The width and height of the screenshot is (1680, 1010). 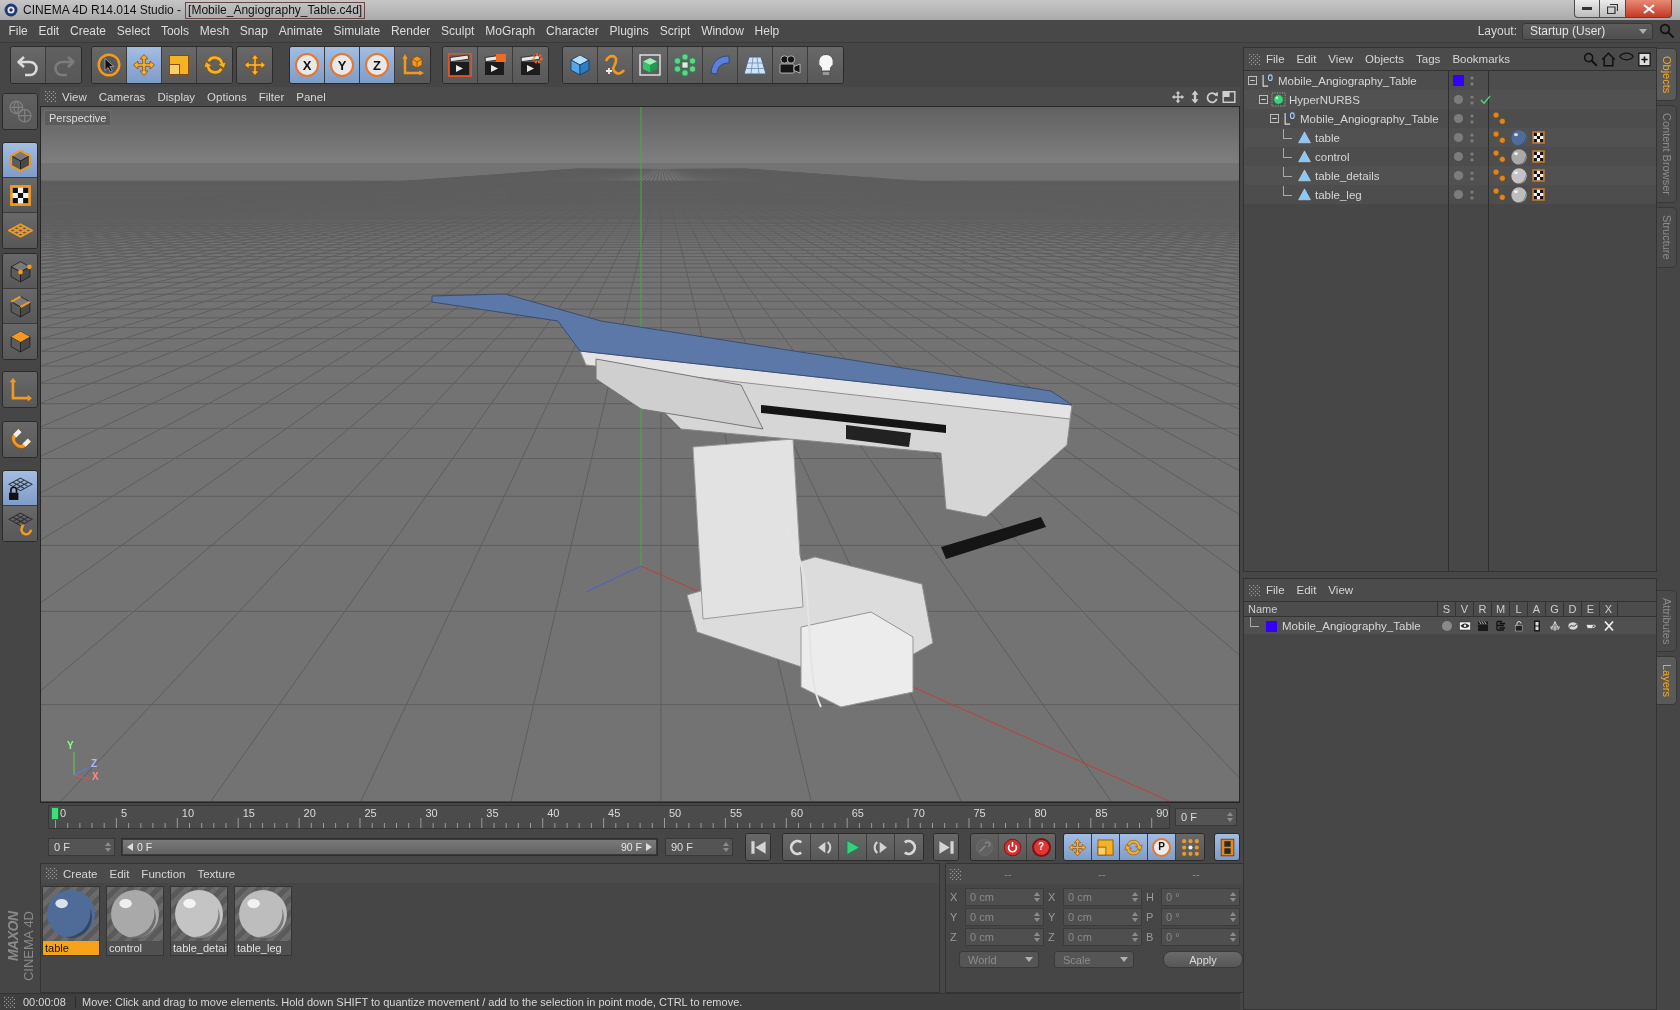 I want to click on viewport-menu-item: Filter, so click(x=271, y=96).